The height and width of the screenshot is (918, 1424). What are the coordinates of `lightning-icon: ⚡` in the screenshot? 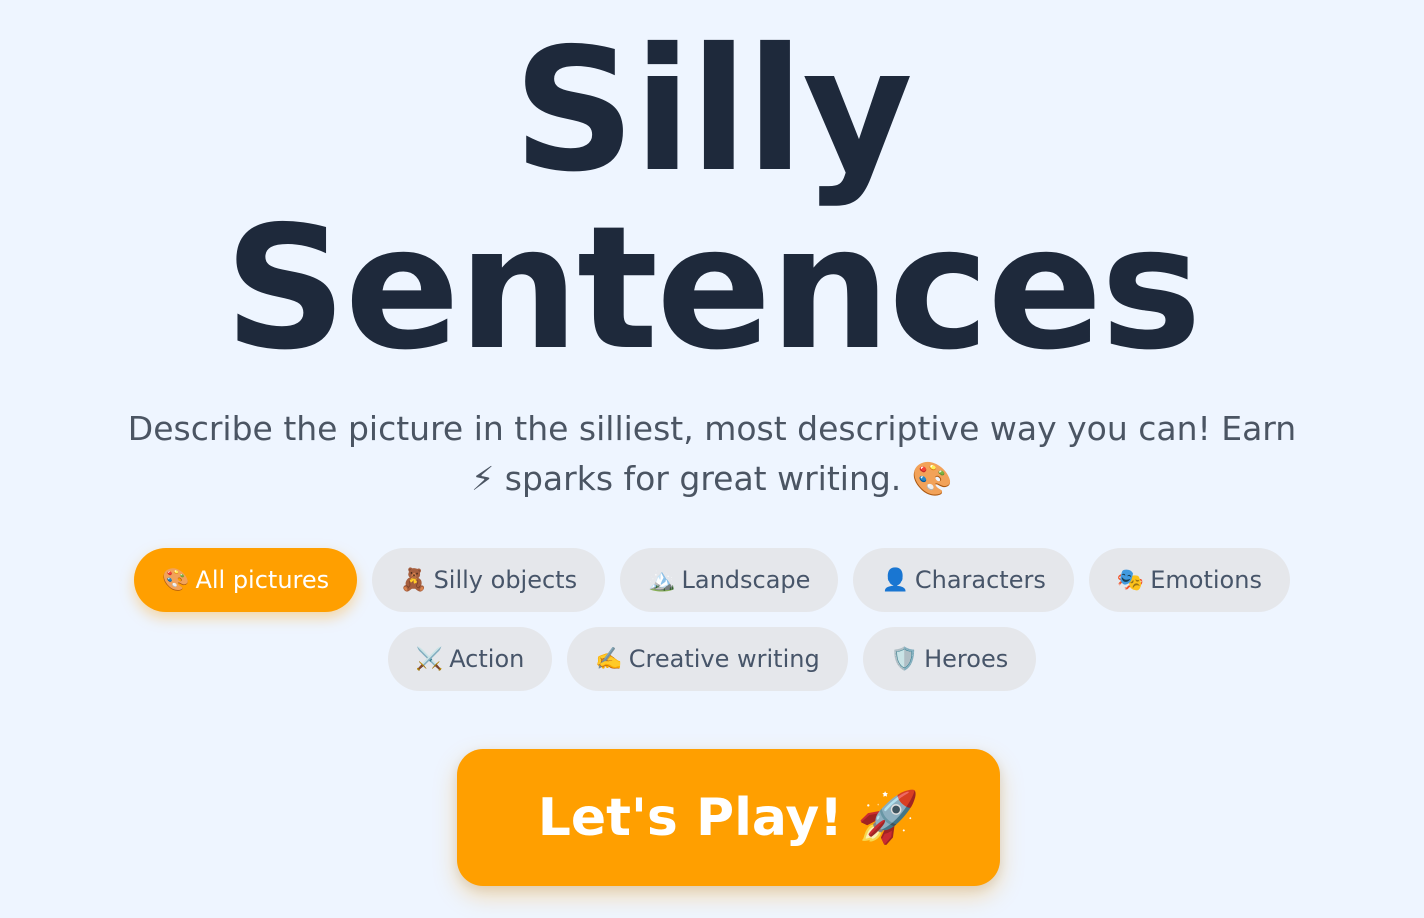 It's located at (483, 478).